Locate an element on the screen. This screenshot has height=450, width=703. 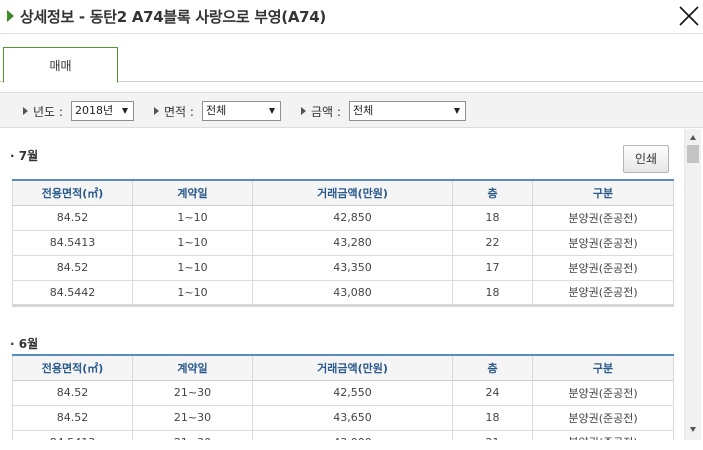
table-cell: 43,000 is located at coordinates (352, 435).